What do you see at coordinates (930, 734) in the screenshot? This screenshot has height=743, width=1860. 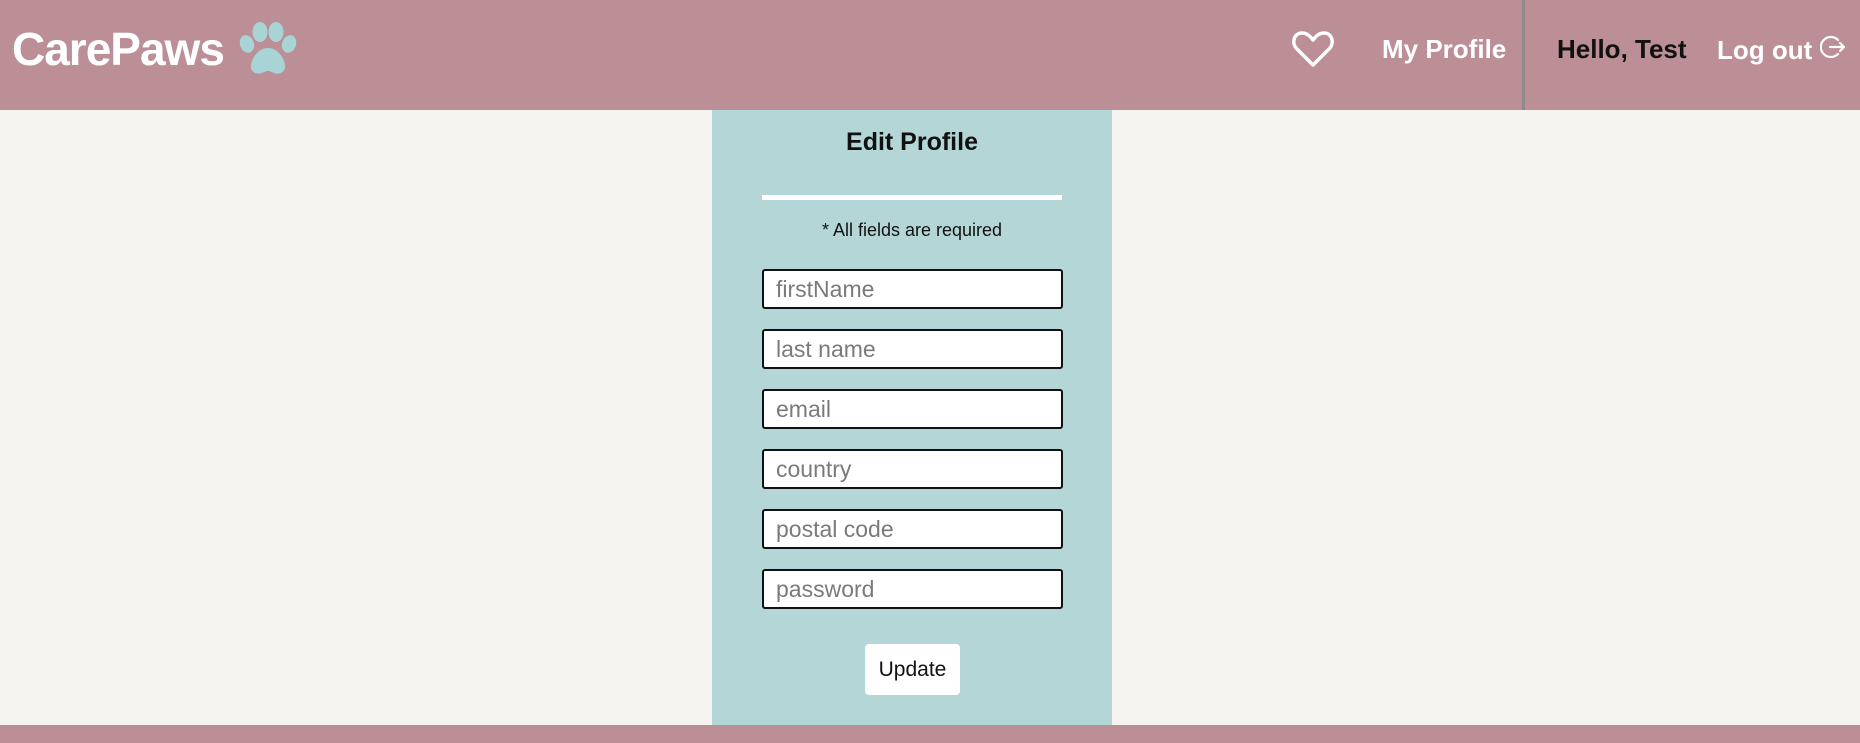 I see `footer-bar` at bounding box center [930, 734].